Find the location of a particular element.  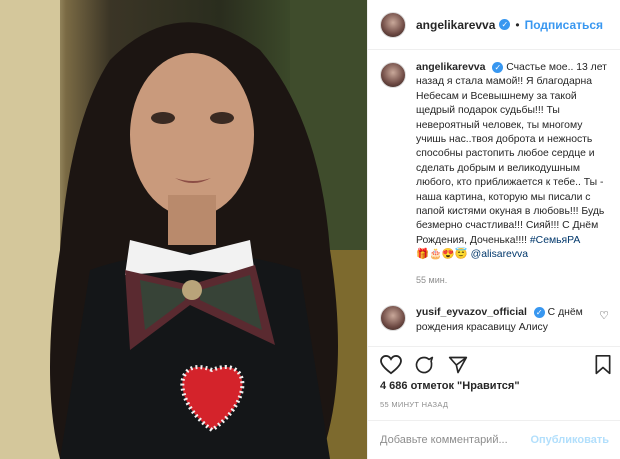

post-header: angelikarevva ✓ • Подписаться is located at coordinates (494, 25).